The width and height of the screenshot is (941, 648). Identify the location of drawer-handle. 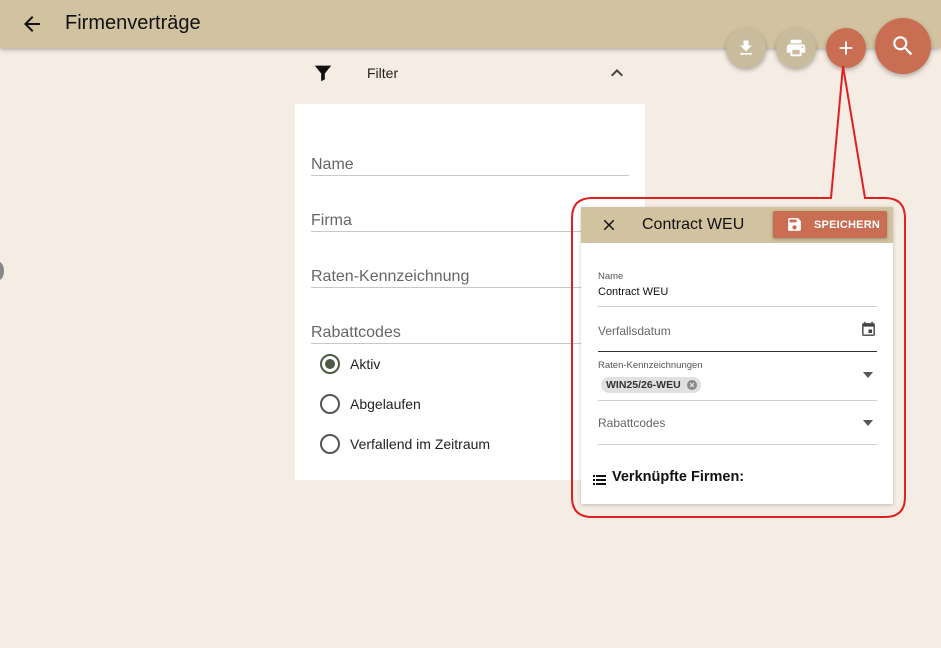
(2, 271).